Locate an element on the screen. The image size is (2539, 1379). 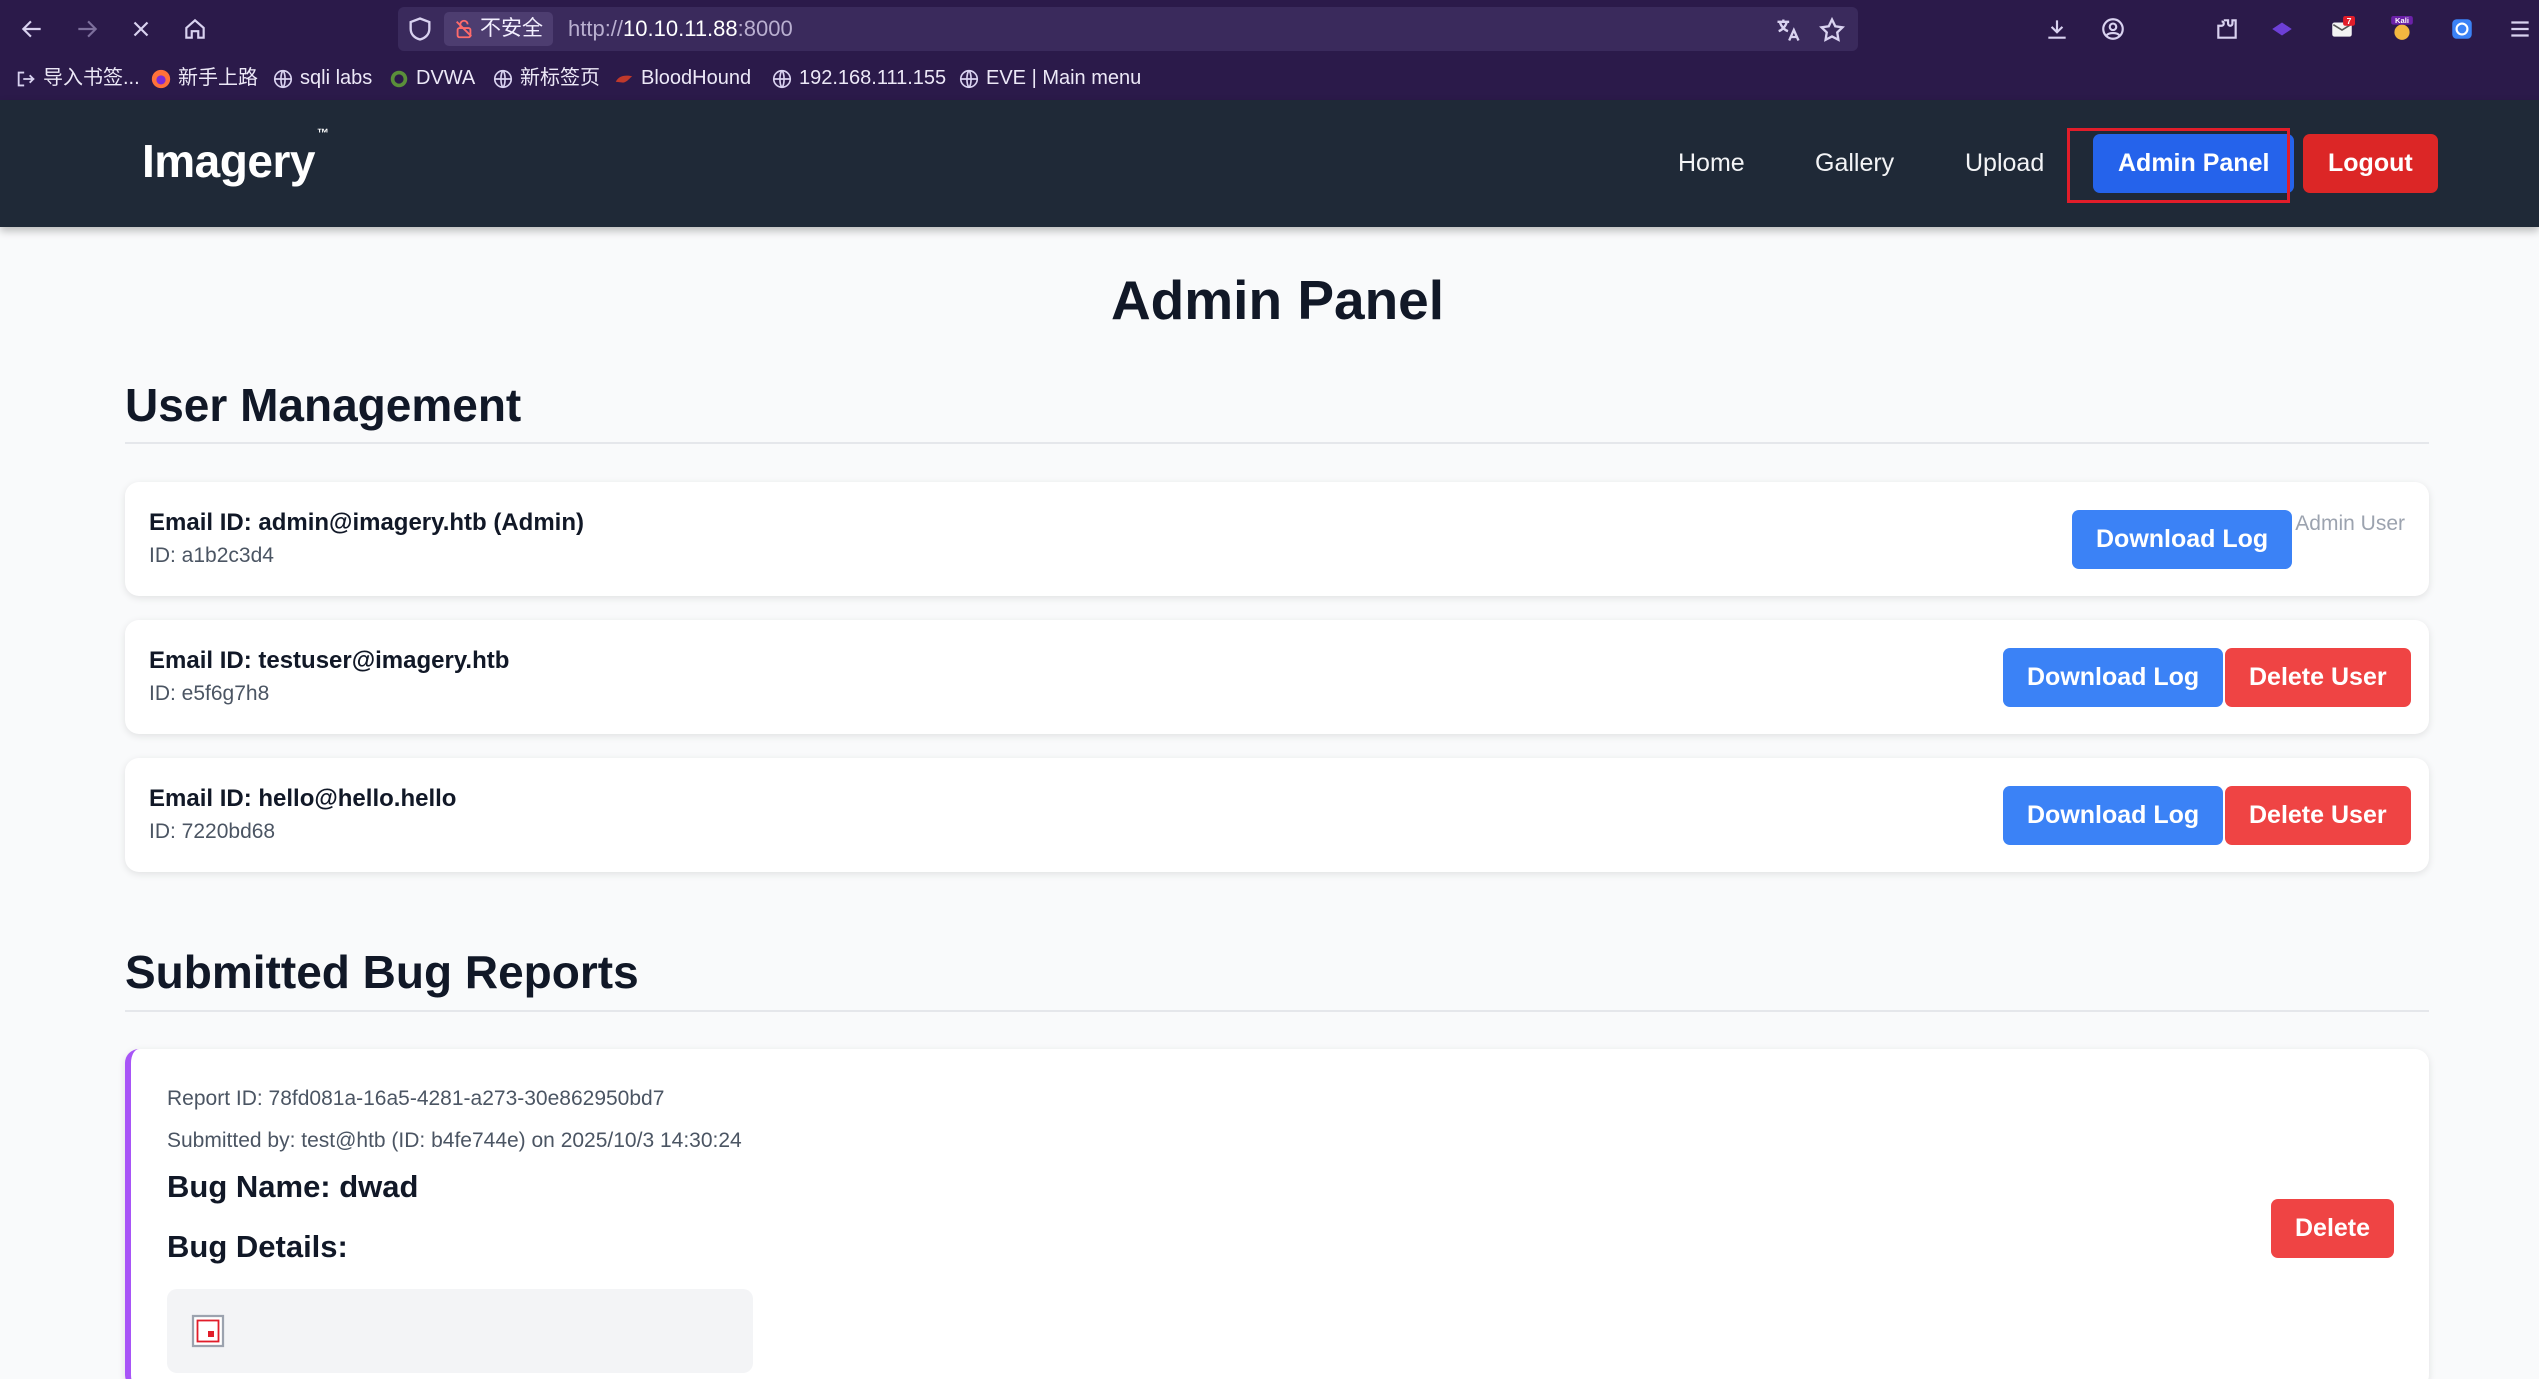
nav-home-link: Home is located at coordinates (1711, 163).